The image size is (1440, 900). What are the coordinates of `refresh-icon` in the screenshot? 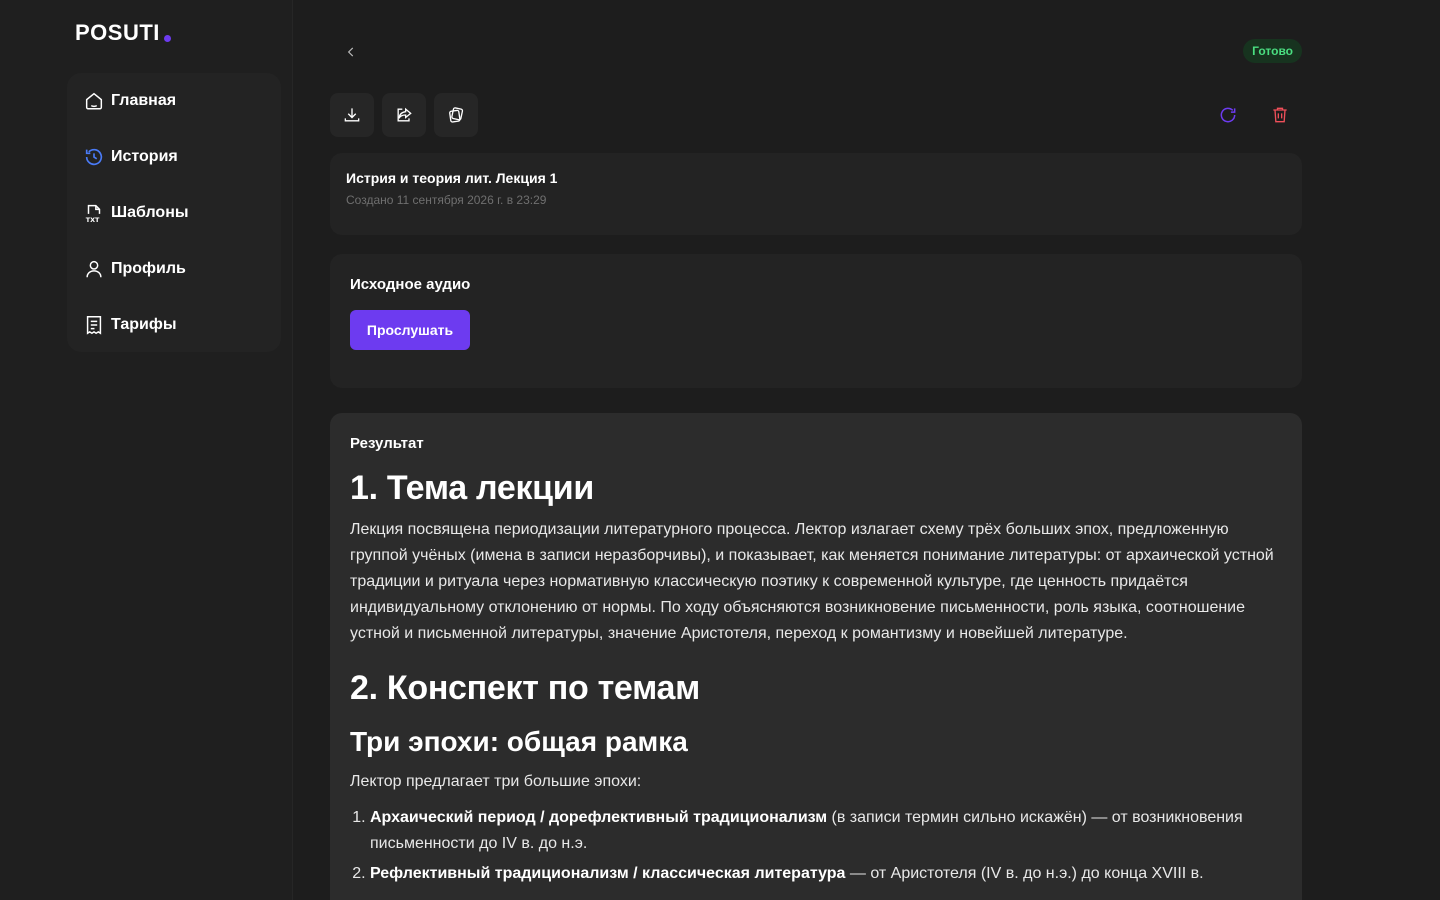 It's located at (1228, 115).